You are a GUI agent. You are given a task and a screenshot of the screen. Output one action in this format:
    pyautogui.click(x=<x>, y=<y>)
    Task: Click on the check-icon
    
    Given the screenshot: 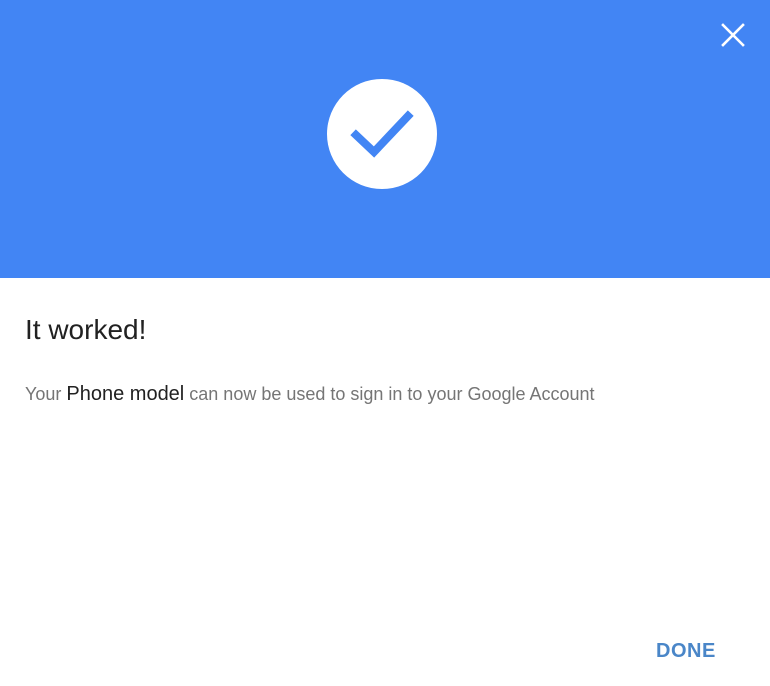 What is the action you would take?
    pyautogui.click(x=382, y=134)
    